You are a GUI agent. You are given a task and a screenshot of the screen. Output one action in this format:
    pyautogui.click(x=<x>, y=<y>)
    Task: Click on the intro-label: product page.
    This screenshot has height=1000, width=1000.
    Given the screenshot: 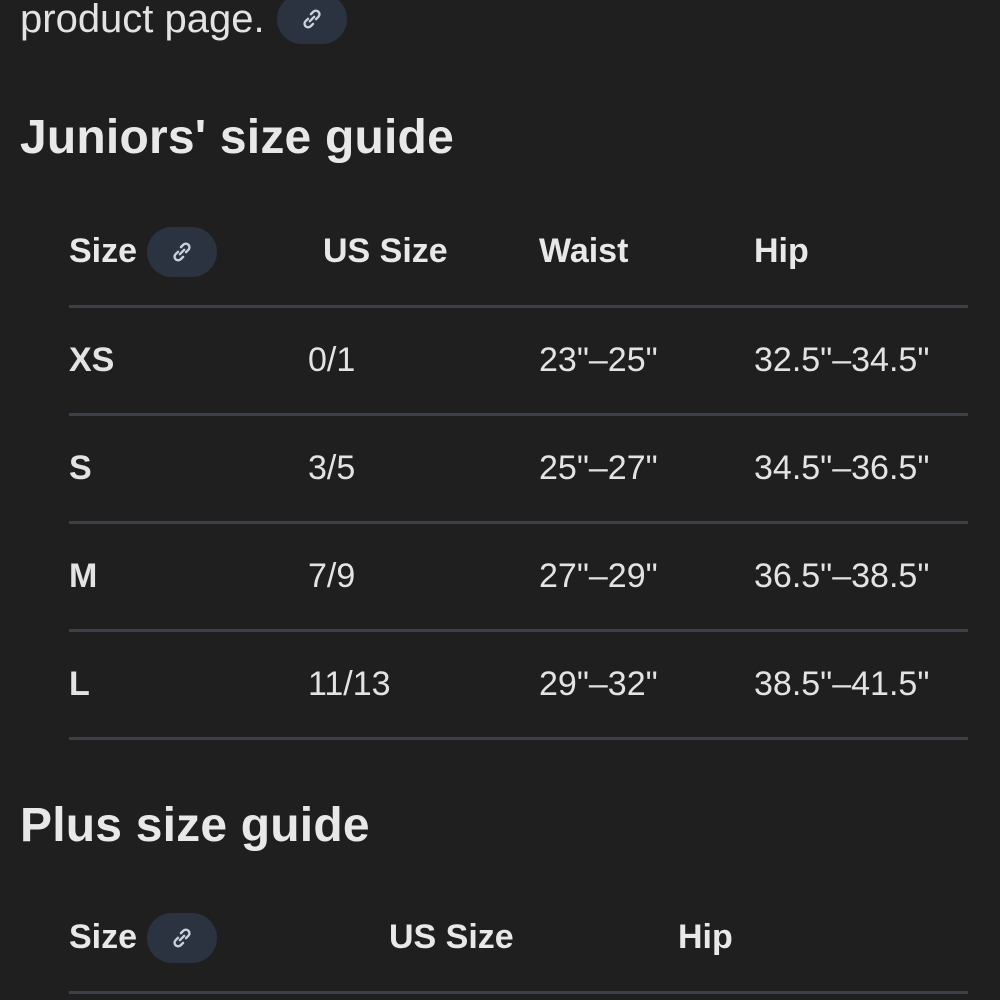 What is the action you would take?
    pyautogui.click(x=142, y=20)
    